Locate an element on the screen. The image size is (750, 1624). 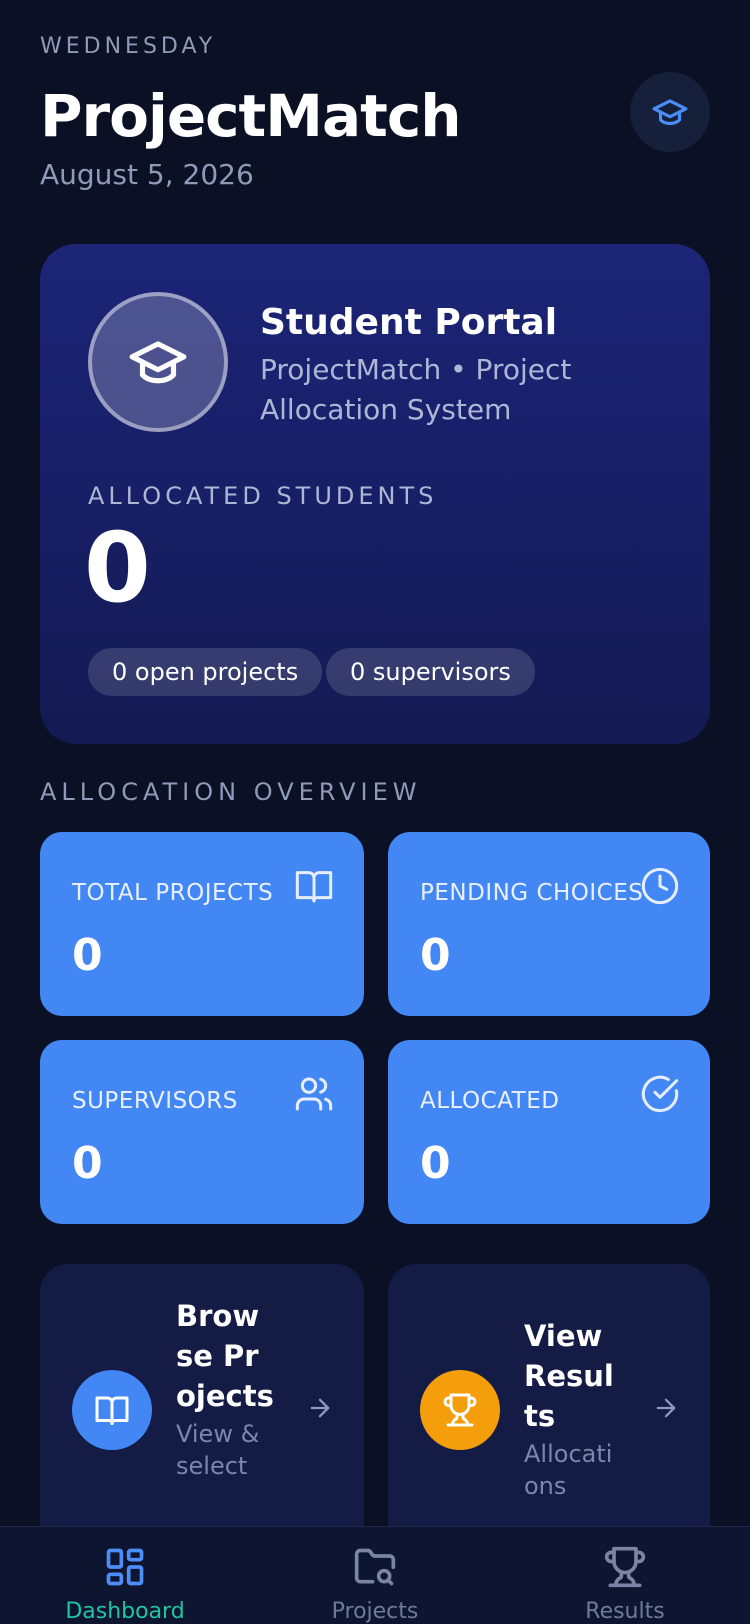
browse-projects-card: Browse Projects View & select is located at coordinates (202, 1414).